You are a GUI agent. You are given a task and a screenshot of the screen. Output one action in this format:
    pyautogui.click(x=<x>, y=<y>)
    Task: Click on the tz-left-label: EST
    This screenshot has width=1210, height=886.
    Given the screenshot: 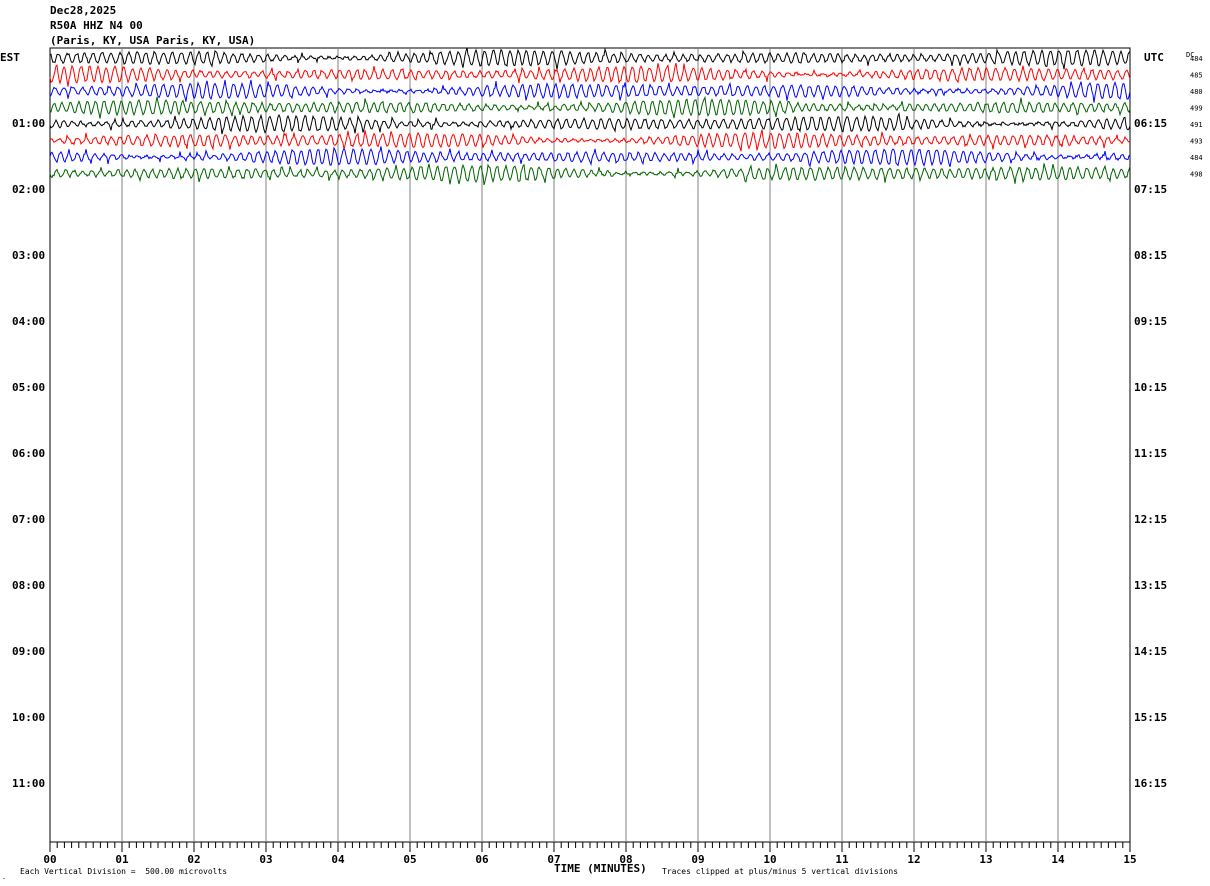 What is the action you would take?
    pyautogui.click(x=10, y=57)
    